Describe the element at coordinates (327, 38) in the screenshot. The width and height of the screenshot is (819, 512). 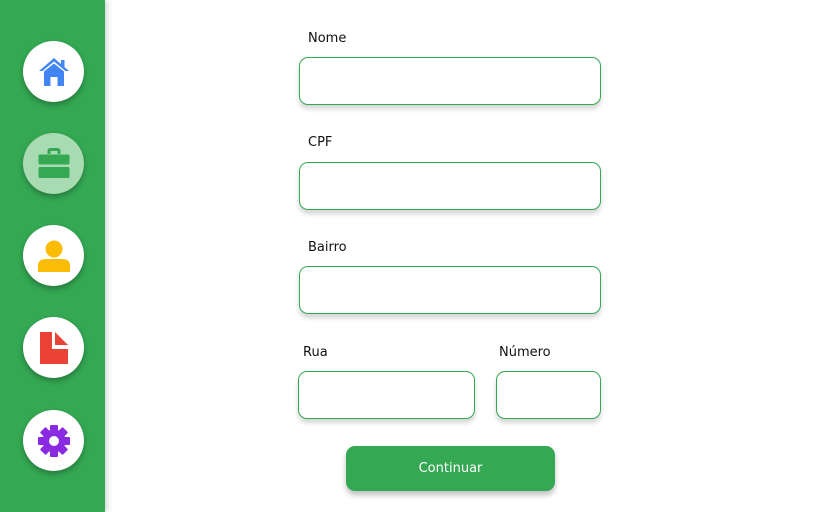
I see `nome-label: Nome` at that location.